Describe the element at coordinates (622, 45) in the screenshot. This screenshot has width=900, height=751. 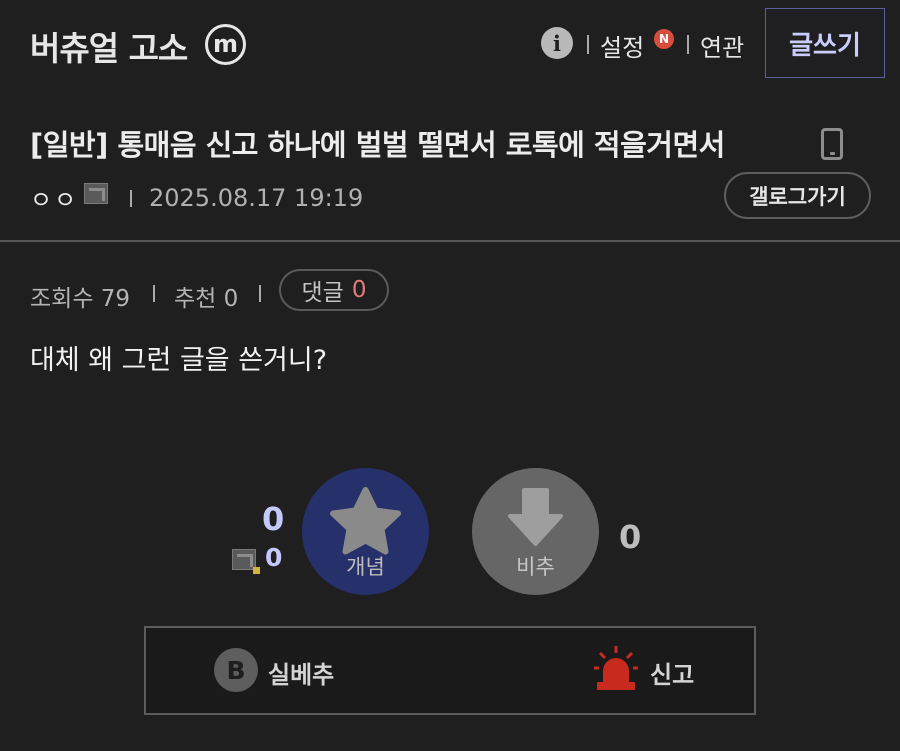
I see `settings-link: 설정` at that location.